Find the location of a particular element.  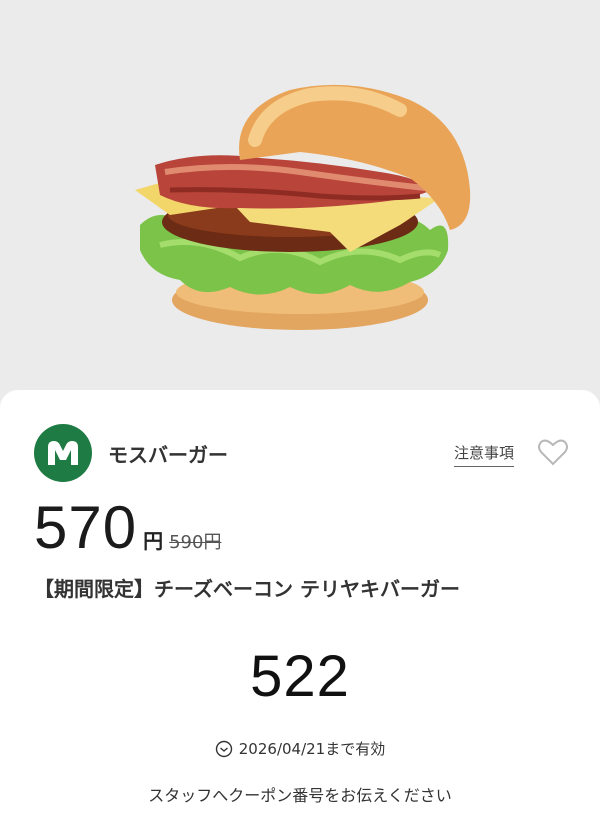

coupon-code: 522 is located at coordinates (300, 676).